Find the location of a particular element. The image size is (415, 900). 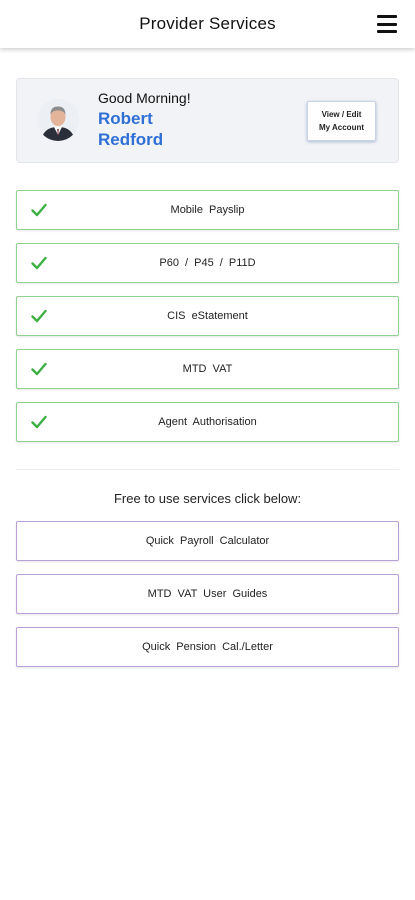

service-label: P60 / P45 / P11D is located at coordinates (207, 263).